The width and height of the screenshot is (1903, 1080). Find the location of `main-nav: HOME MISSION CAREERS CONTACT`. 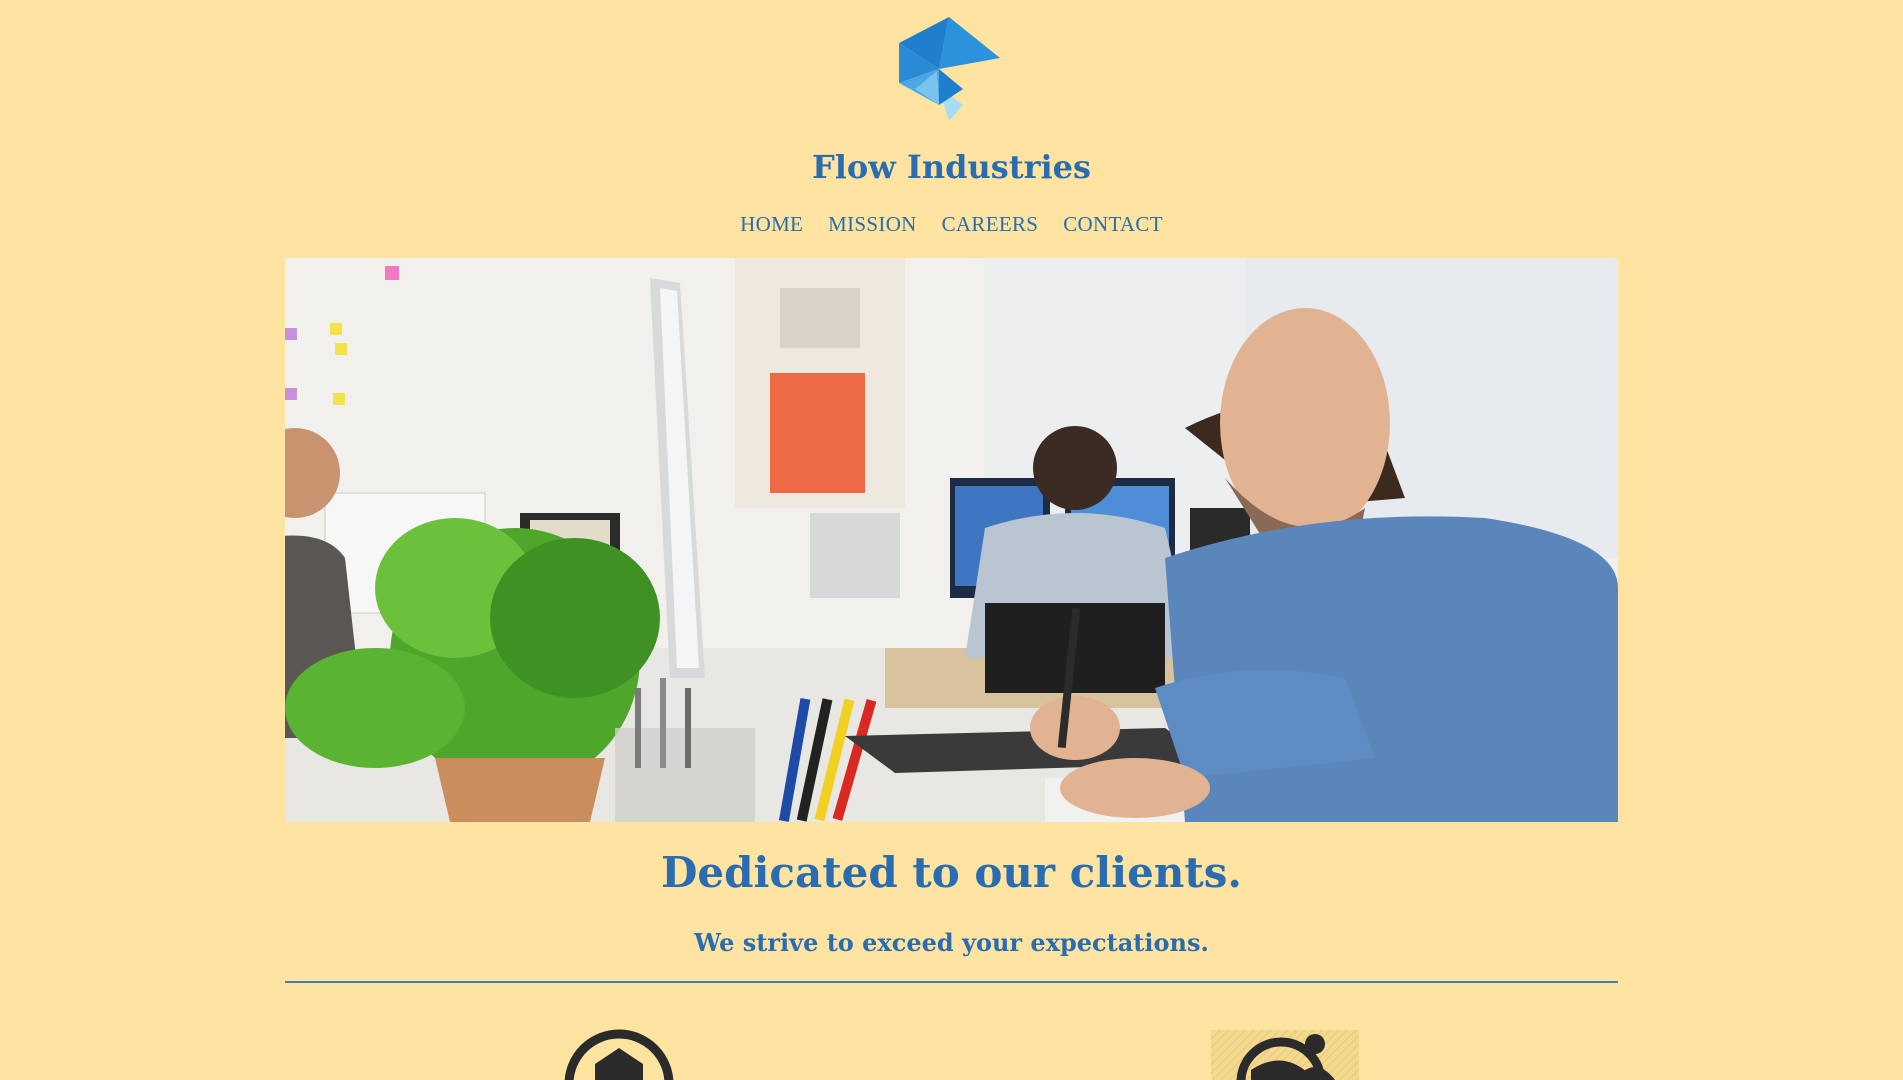

main-nav: HOME MISSION CAREERS CONTACT is located at coordinates (951, 224).